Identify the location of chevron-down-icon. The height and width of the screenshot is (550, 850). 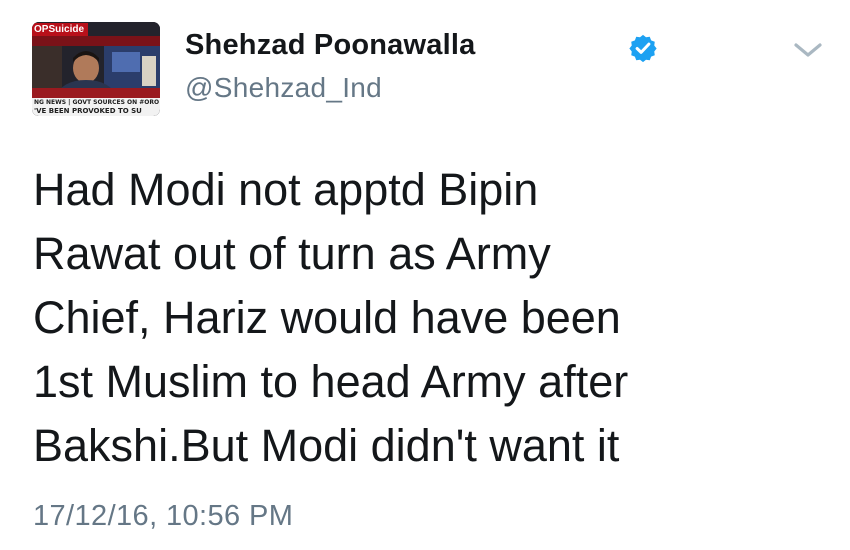
(808, 50).